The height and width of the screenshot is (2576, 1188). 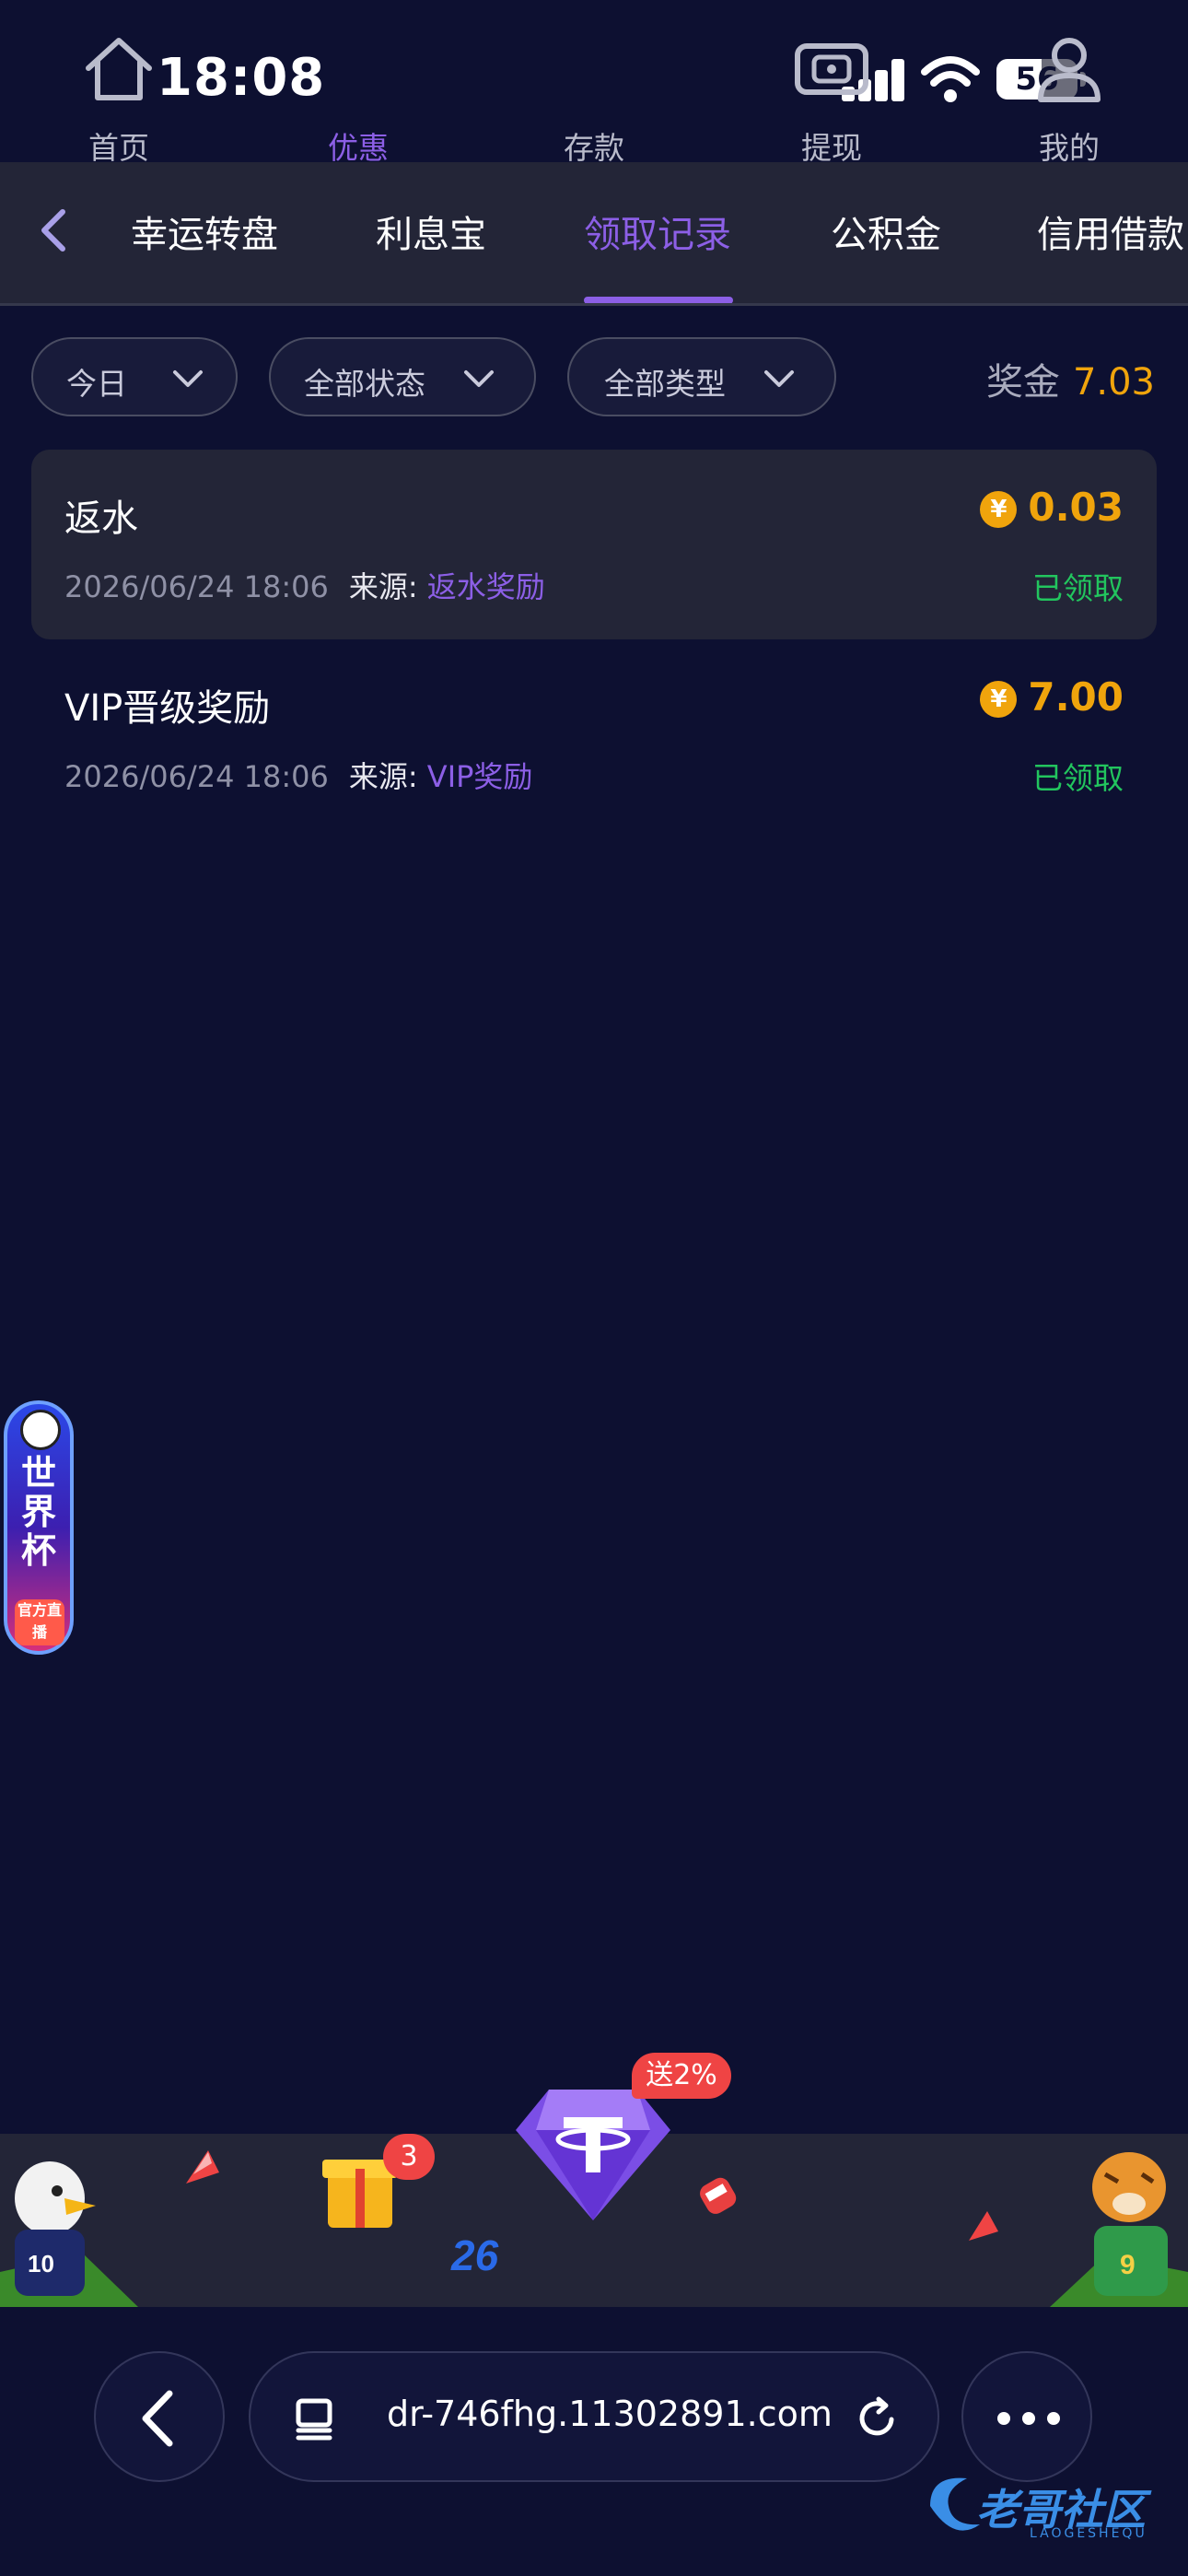 What do you see at coordinates (1119, 2229) in the screenshot?
I see `tiger-mascot-icon: 9` at bounding box center [1119, 2229].